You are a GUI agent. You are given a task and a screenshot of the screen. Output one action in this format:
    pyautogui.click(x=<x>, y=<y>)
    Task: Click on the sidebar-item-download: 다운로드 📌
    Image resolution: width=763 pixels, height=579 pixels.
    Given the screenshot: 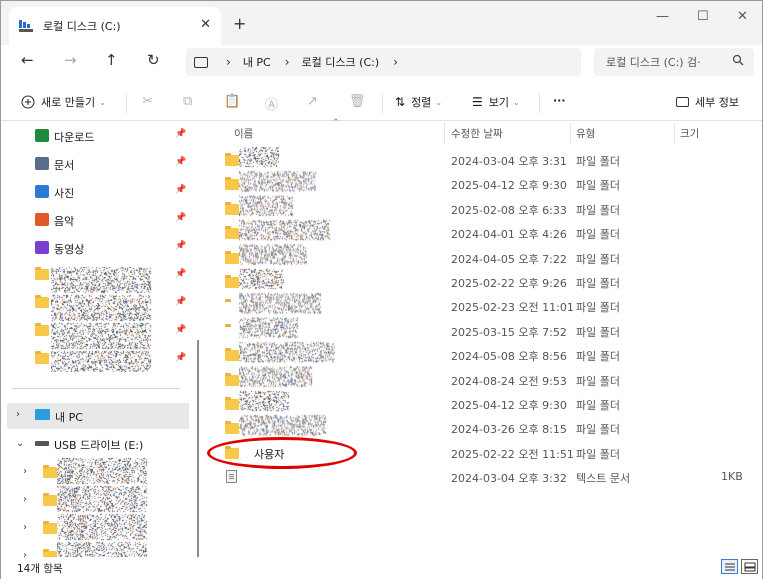 What is the action you would take?
    pyautogui.click(x=96, y=136)
    